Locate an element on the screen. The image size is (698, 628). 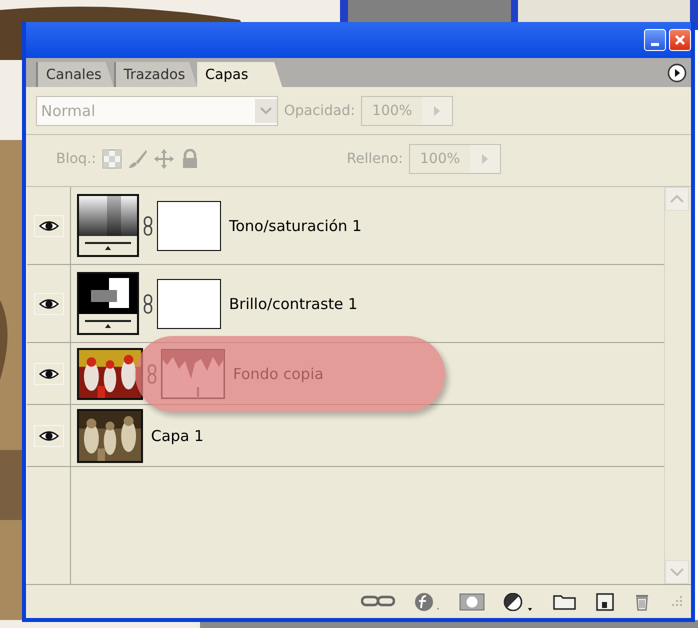
close-icon is located at coordinates (680, 40).